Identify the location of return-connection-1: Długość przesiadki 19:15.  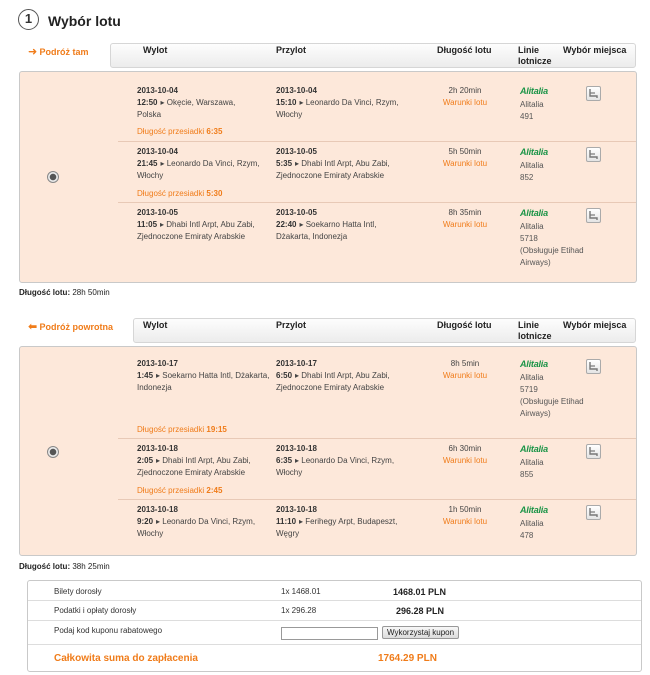
(182, 429).